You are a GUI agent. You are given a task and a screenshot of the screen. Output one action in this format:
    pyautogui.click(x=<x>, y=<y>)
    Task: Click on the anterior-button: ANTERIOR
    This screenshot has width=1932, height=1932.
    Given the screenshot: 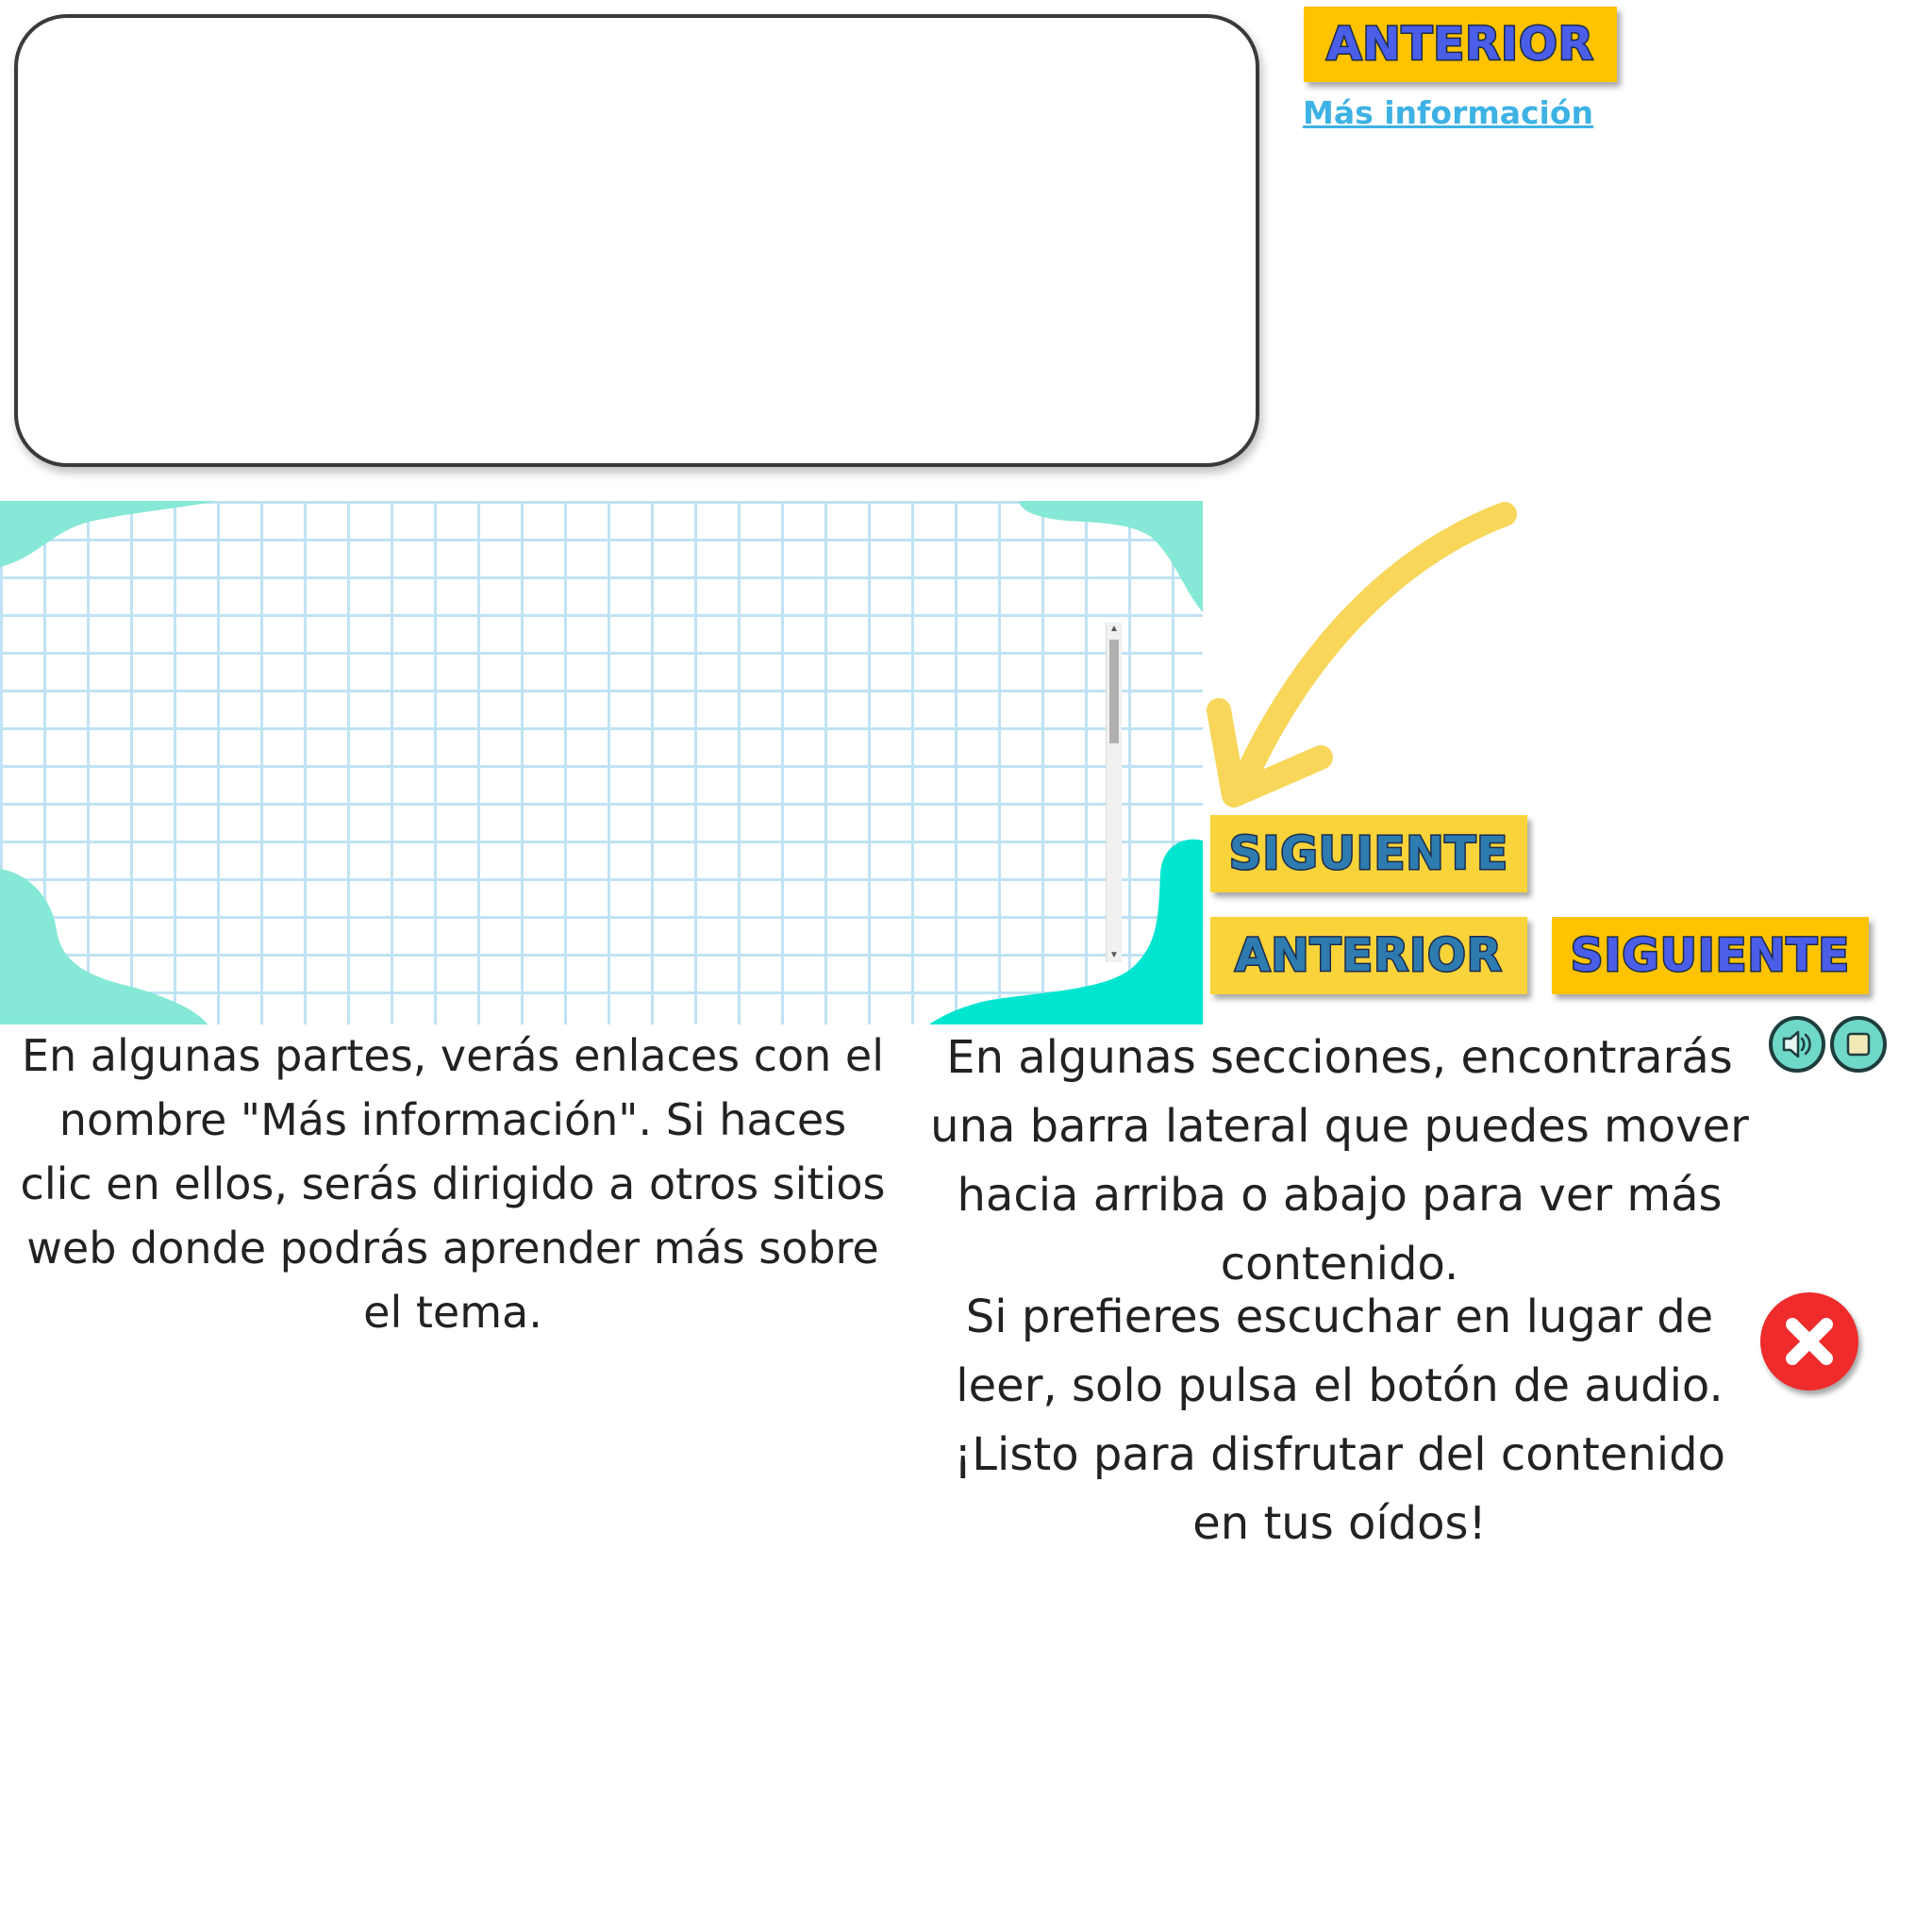 What is the action you would take?
    pyautogui.click(x=1368, y=956)
    